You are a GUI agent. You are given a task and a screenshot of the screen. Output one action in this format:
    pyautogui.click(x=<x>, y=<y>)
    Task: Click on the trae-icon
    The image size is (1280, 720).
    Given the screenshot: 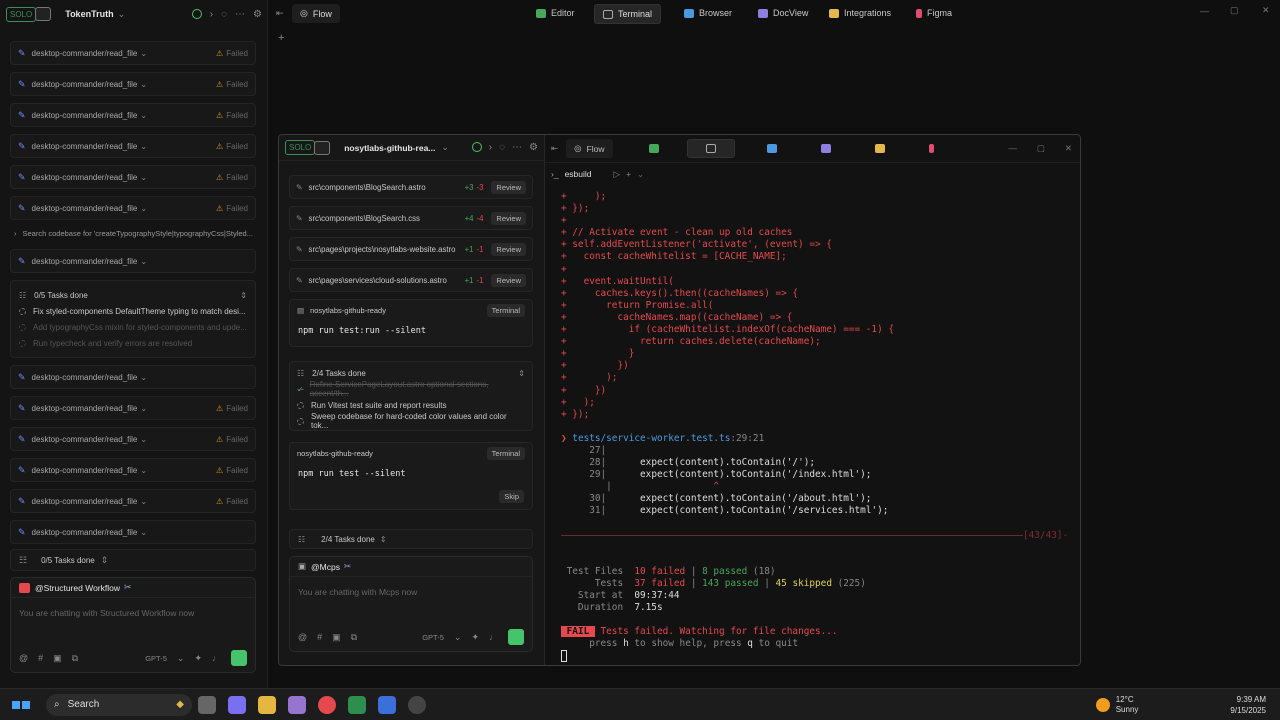 What is the action you would take?
    pyautogui.click(x=357, y=704)
    